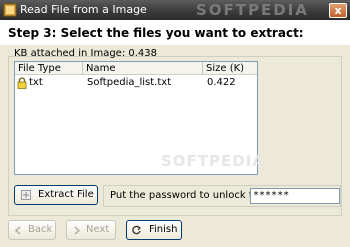 This screenshot has height=247, width=350. I want to click on kb-attached-label: KB attached in Image: 0.438, so click(85, 53).